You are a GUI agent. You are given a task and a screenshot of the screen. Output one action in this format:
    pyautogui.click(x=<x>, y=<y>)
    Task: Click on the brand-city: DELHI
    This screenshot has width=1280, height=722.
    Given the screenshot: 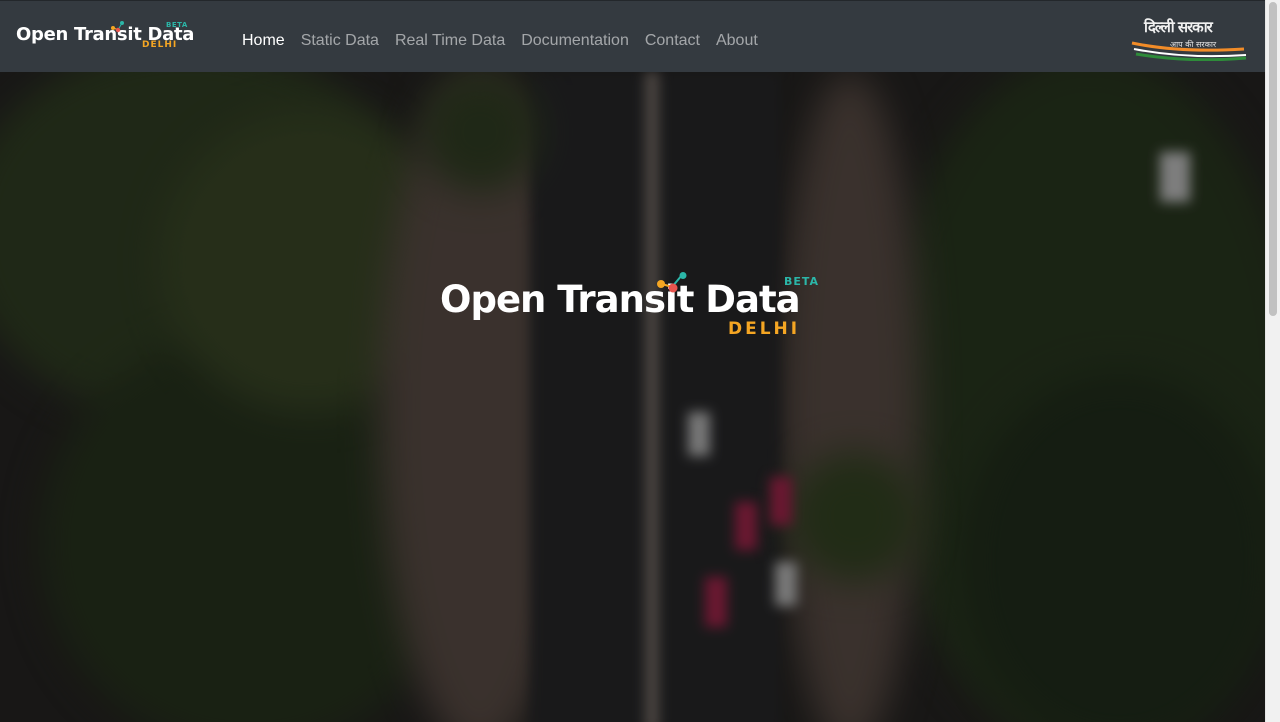 What is the action you would take?
    pyautogui.click(x=160, y=45)
    